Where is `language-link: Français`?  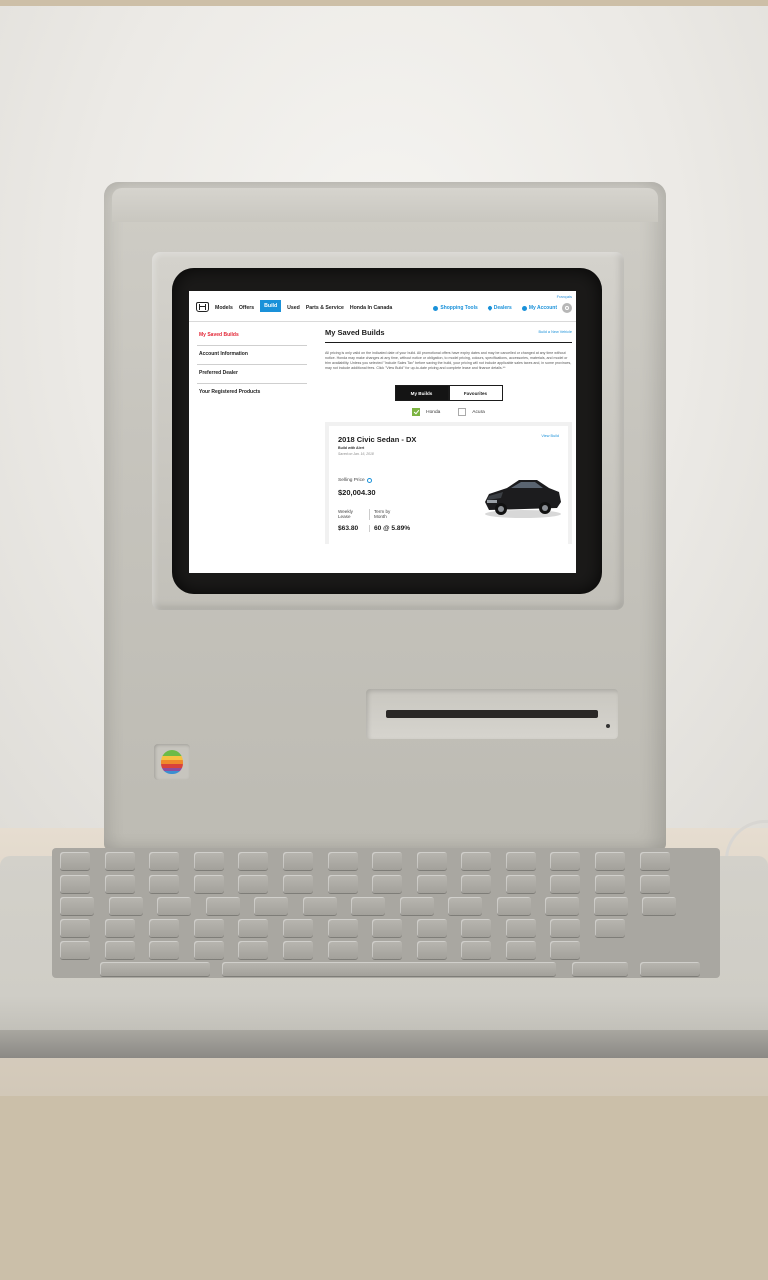 language-link: Français is located at coordinates (564, 296).